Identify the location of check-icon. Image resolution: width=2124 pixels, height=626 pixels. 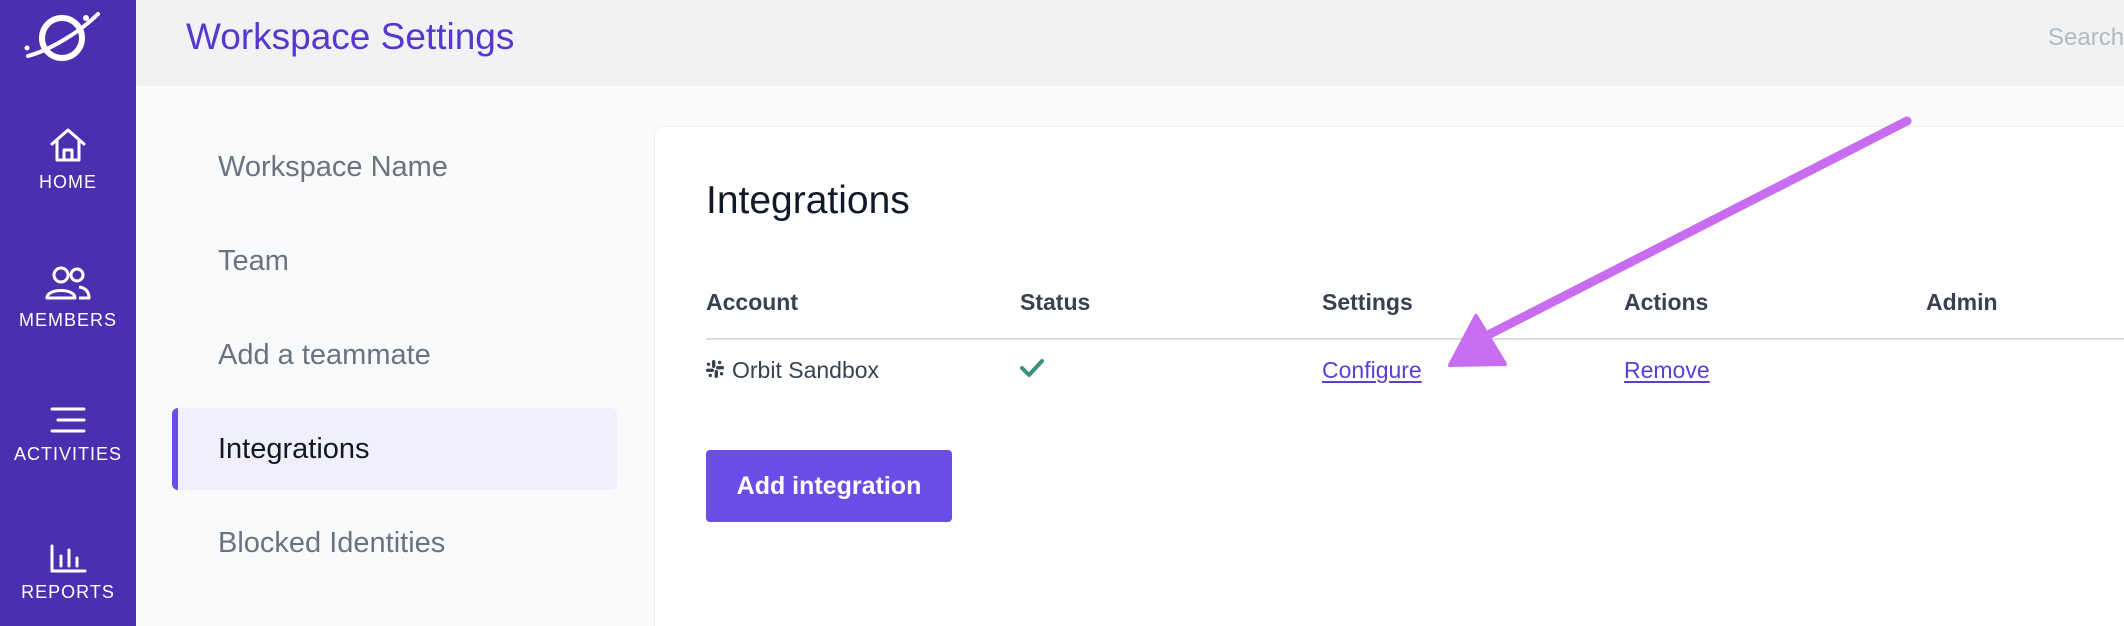
(1032, 370).